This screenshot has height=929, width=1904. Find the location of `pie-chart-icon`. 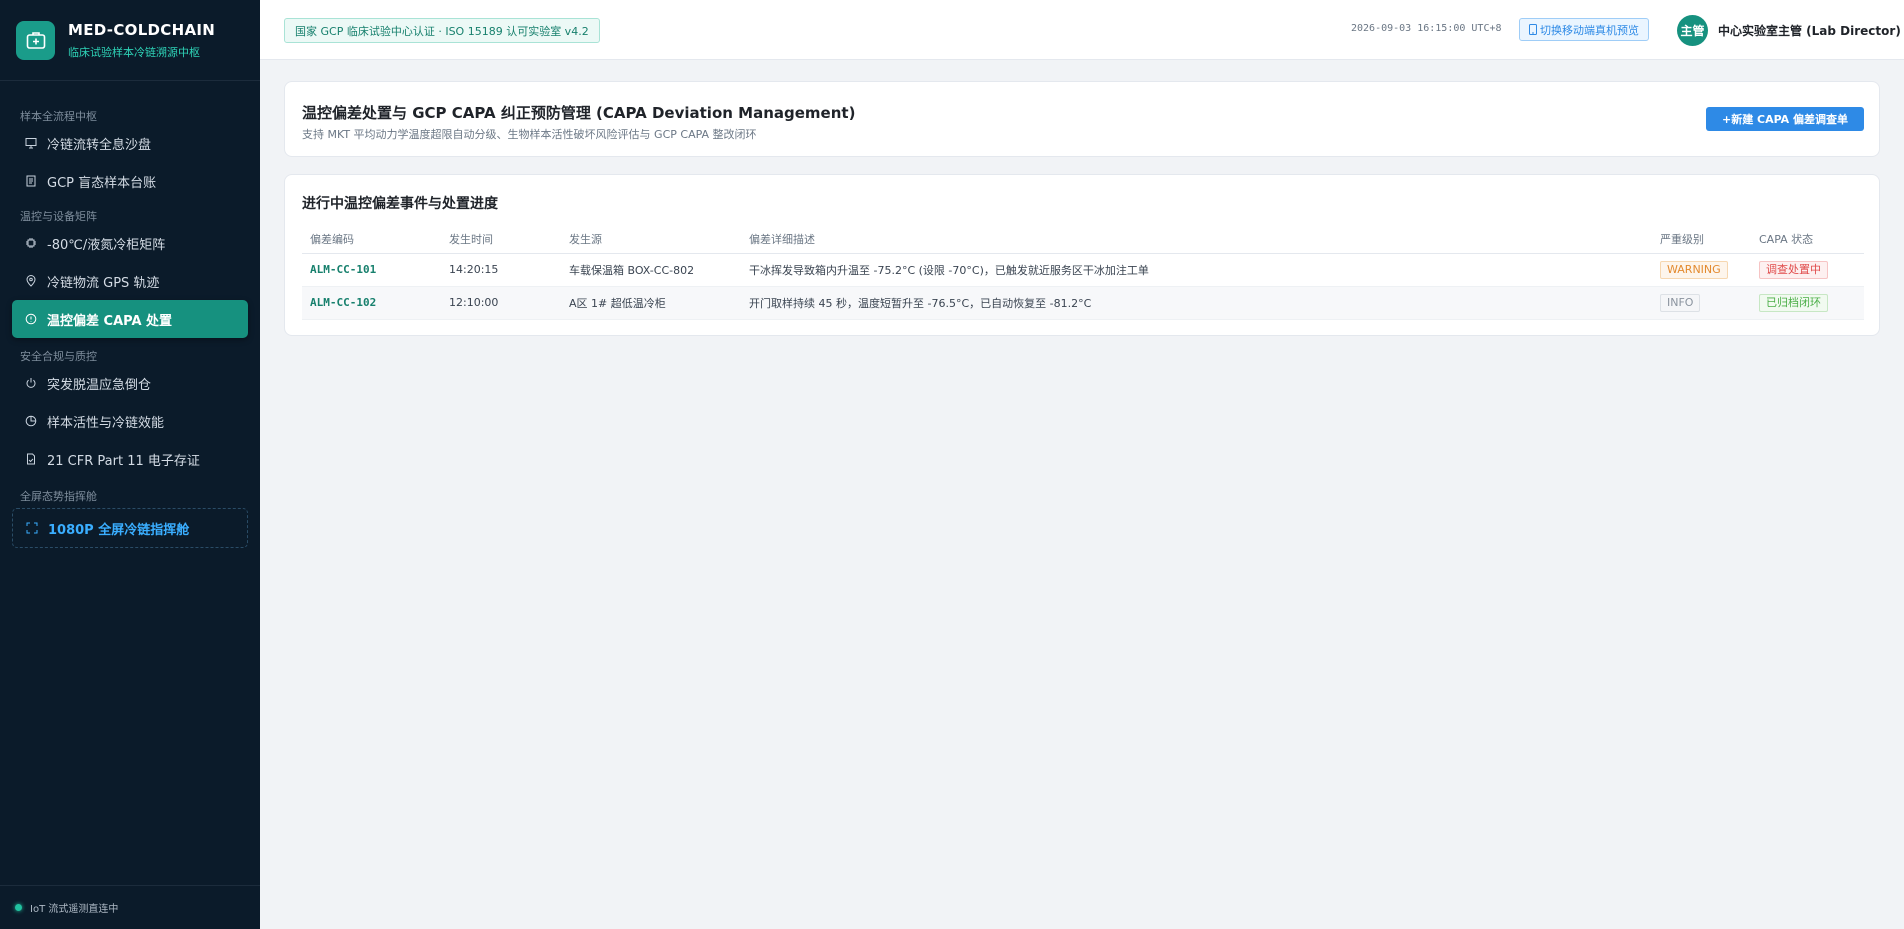

pie-chart-icon is located at coordinates (31, 421).